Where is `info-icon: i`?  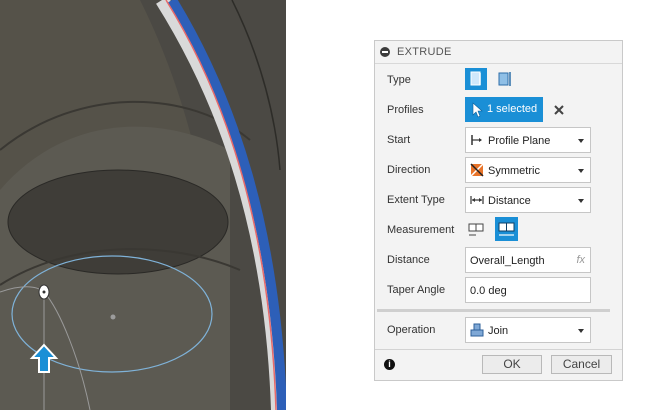 info-icon: i is located at coordinates (389, 364).